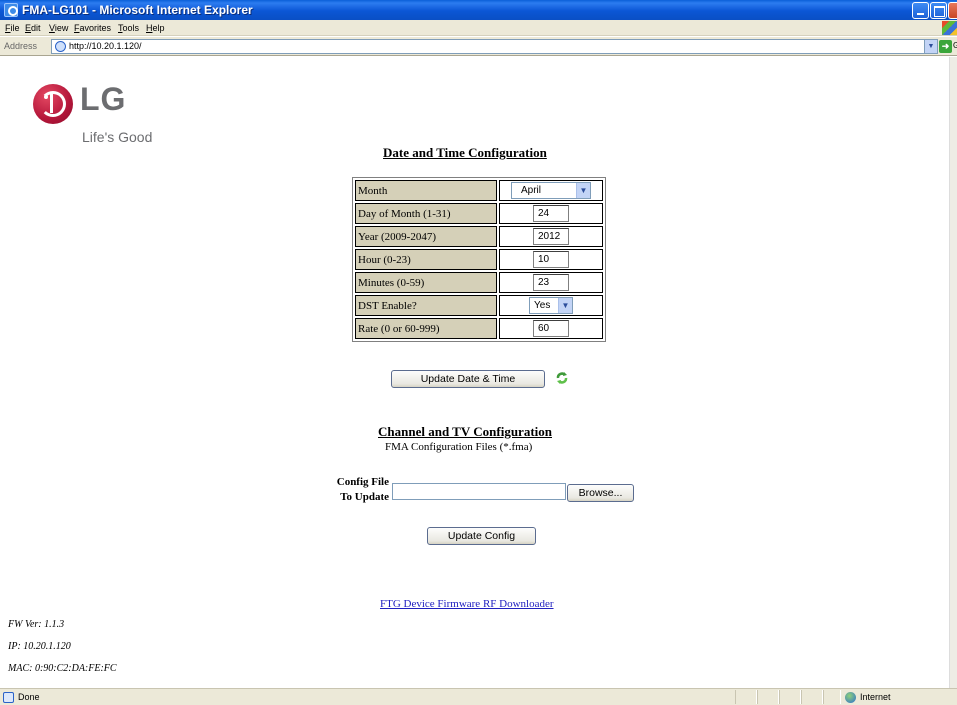  Describe the element at coordinates (481, 536) in the screenshot. I see `update-config-button: Update Config` at that location.